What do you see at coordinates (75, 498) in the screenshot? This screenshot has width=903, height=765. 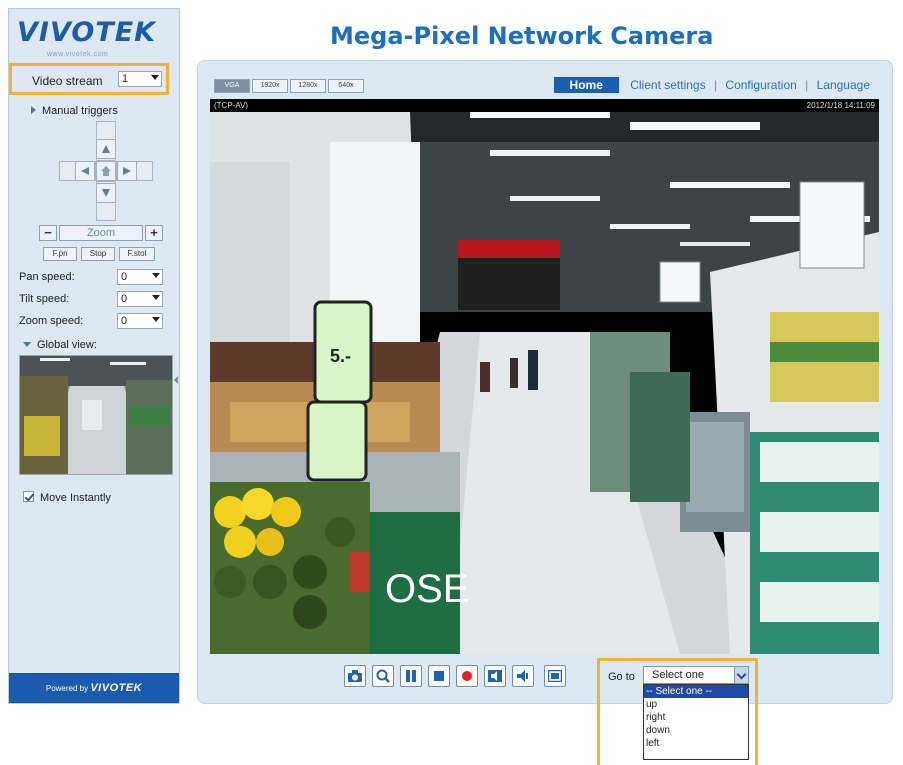 I see `move-instantly-label: Move Instantly` at bounding box center [75, 498].